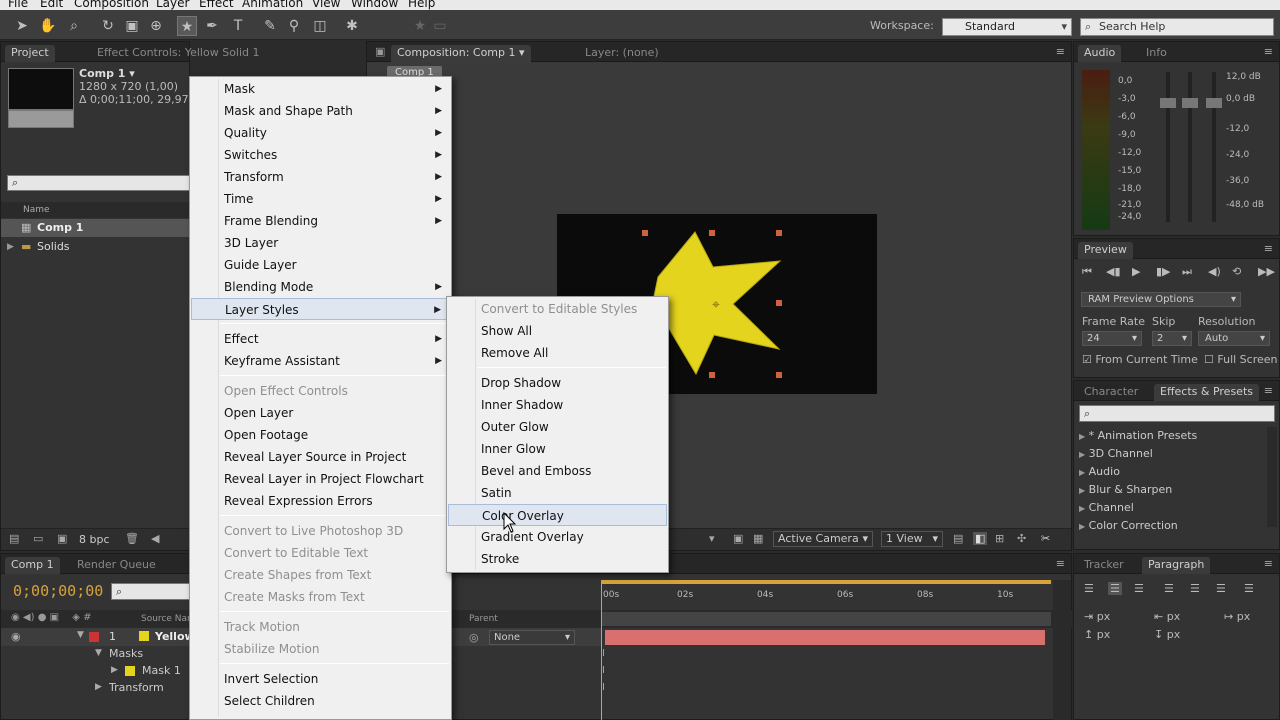 This screenshot has width=1280, height=720. Describe the element at coordinates (116, 565) in the screenshot. I see `tab-render-queue: Render Queue` at that location.